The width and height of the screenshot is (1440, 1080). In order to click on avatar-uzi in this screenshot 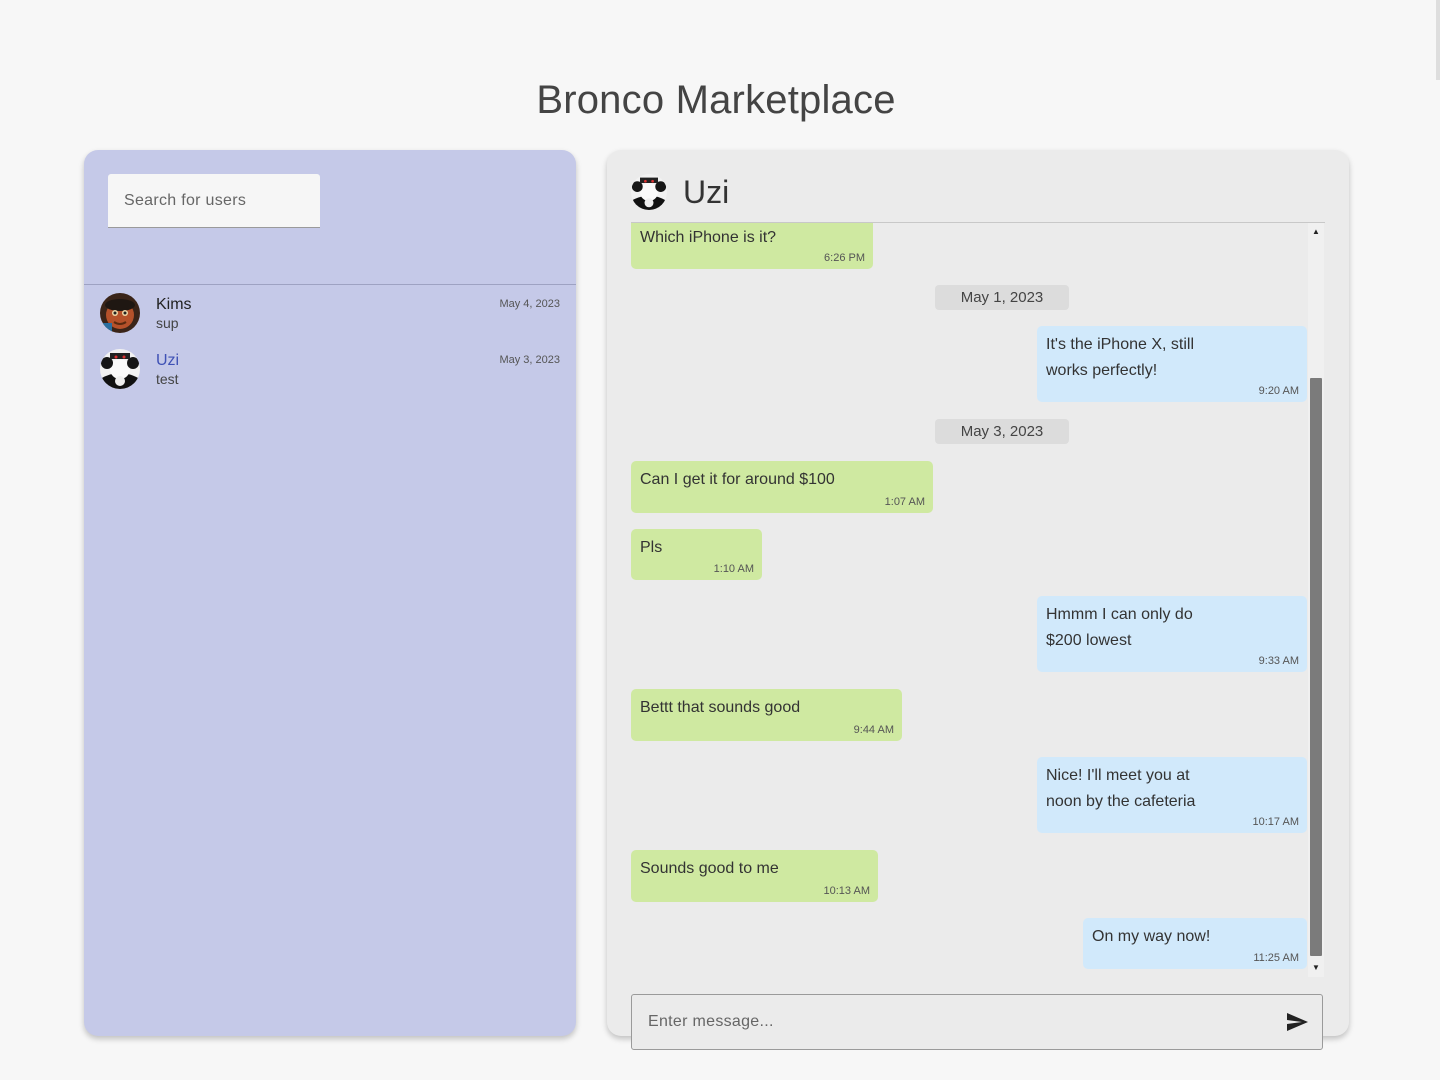, I will do `click(120, 369)`.